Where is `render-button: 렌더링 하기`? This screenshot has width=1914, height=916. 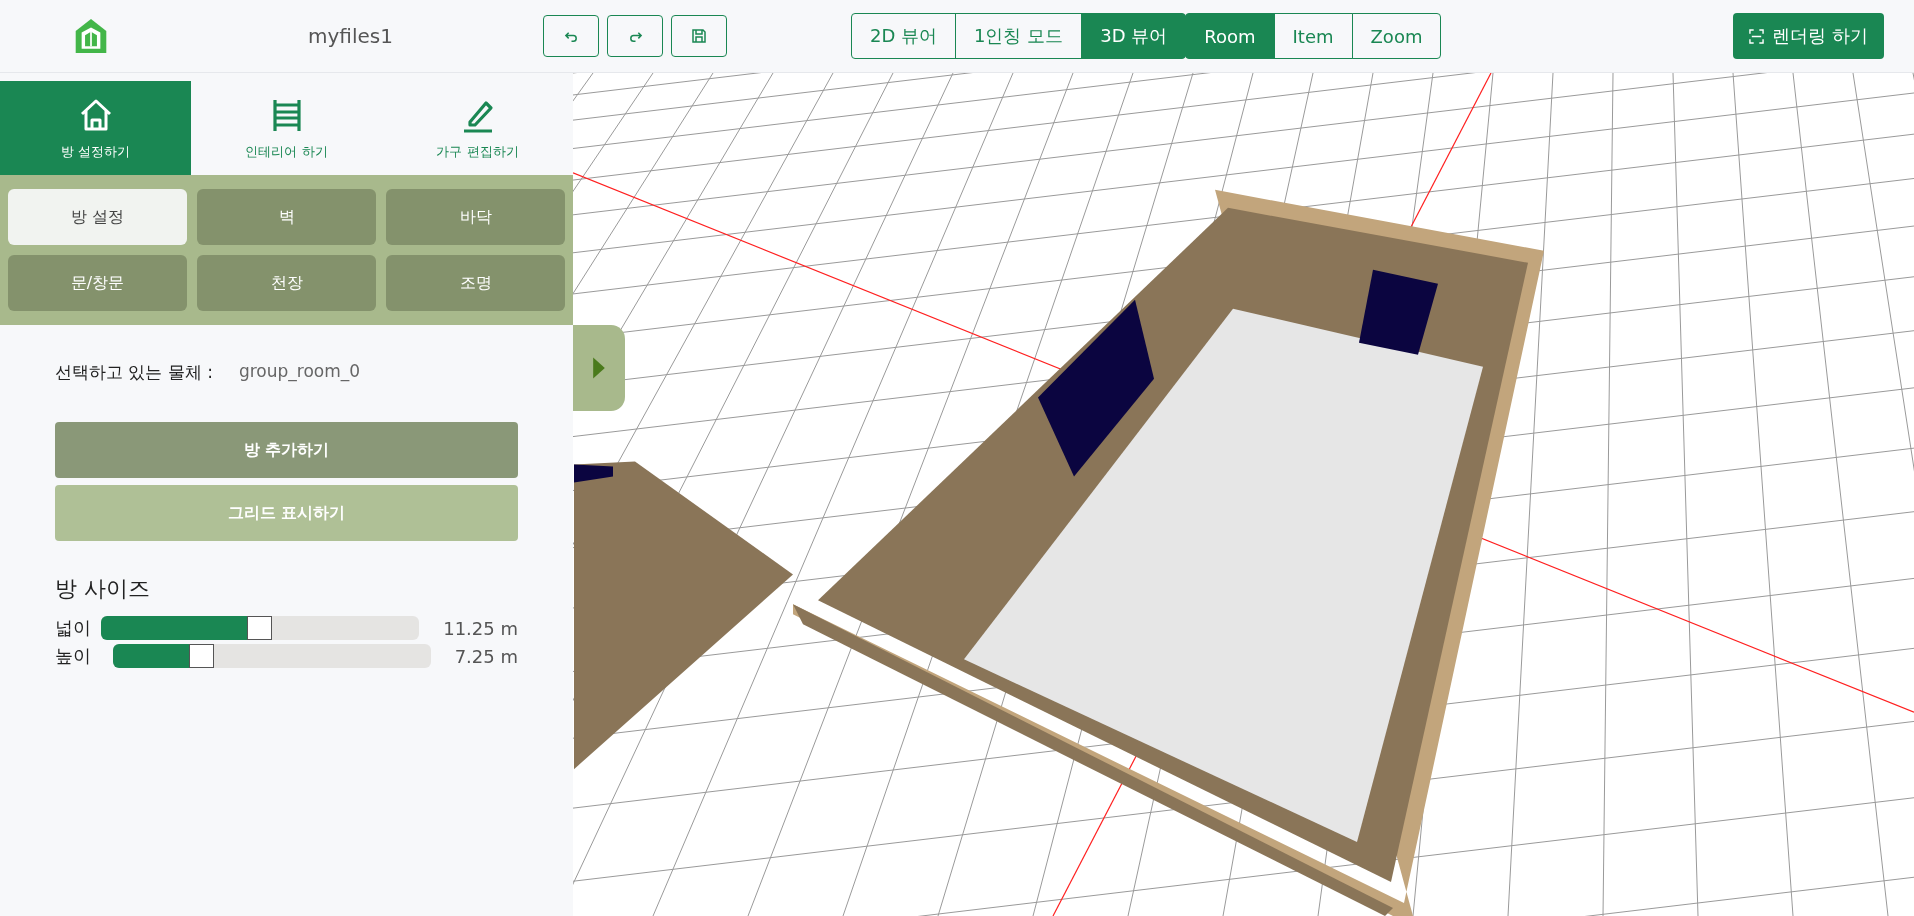
render-button: 렌더링 하기 is located at coordinates (1808, 36).